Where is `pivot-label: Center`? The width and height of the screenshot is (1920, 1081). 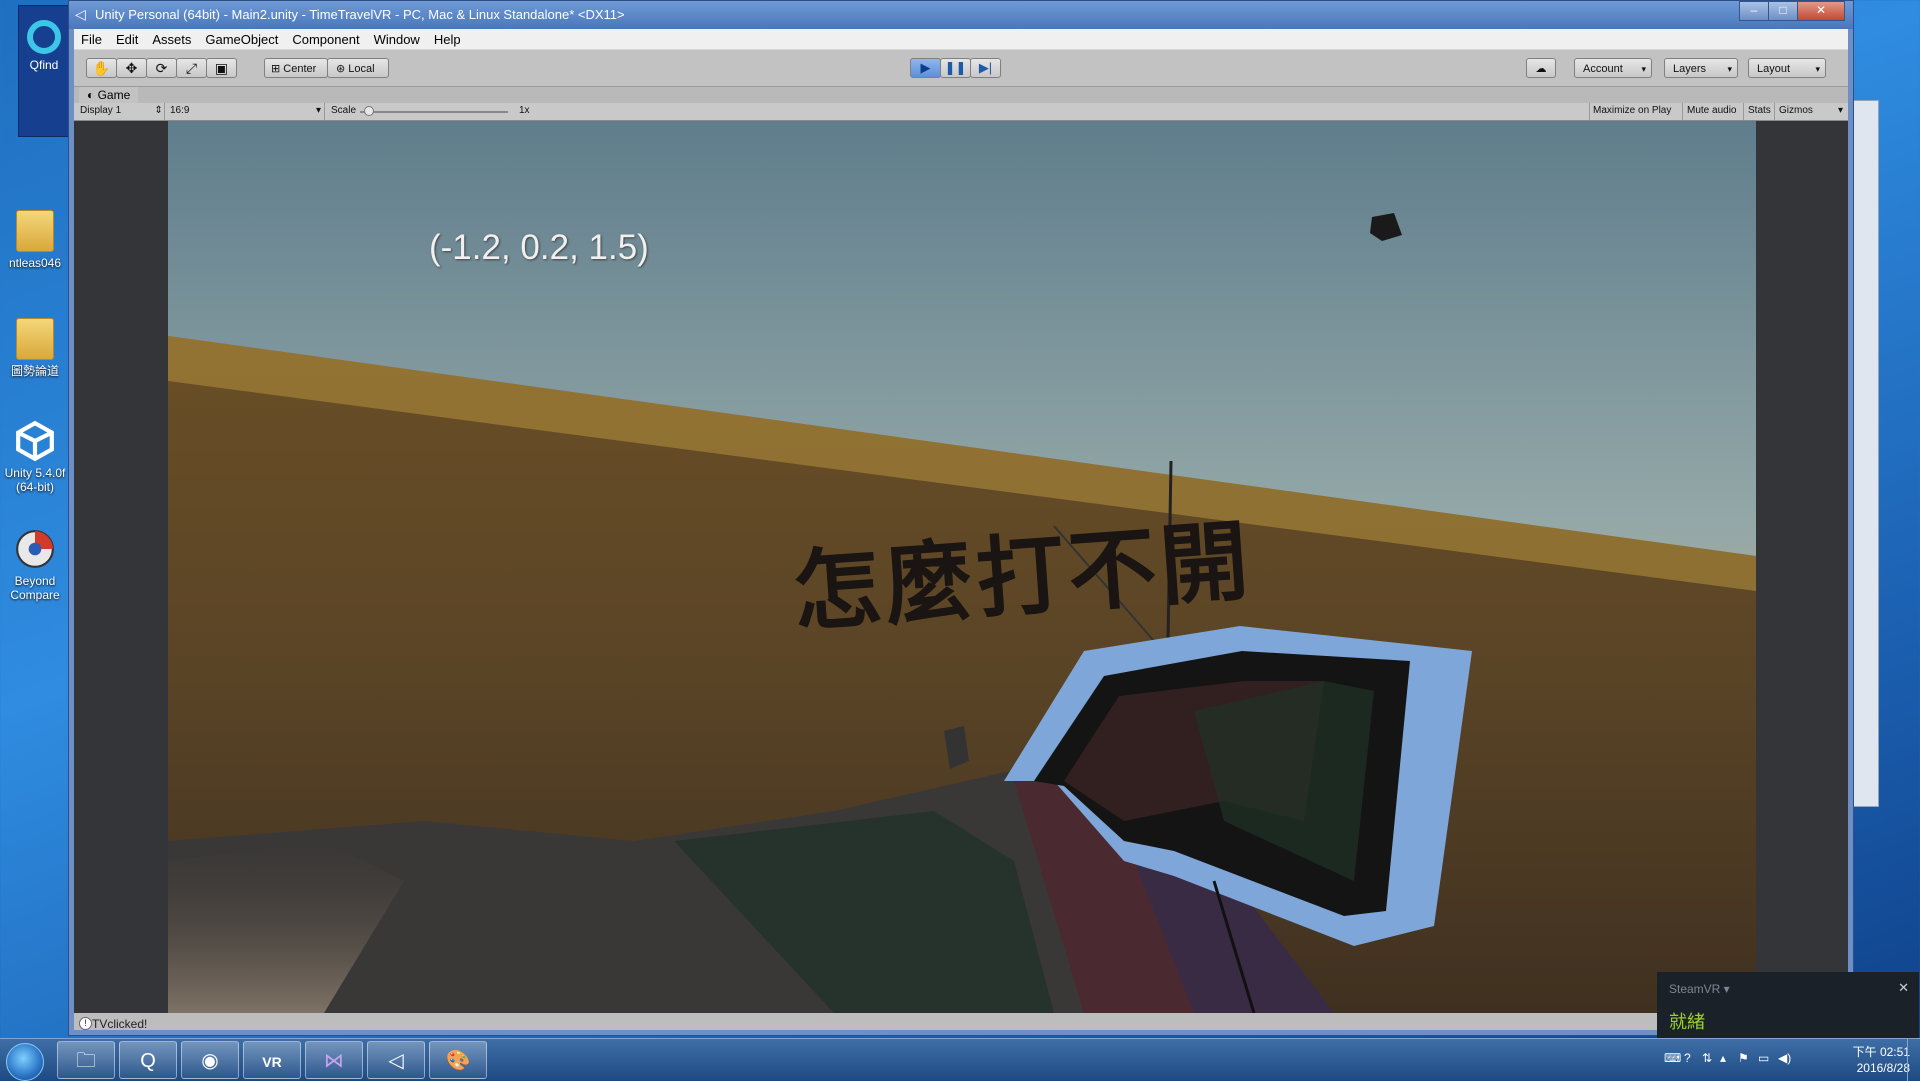 pivot-label: Center is located at coordinates (300, 69).